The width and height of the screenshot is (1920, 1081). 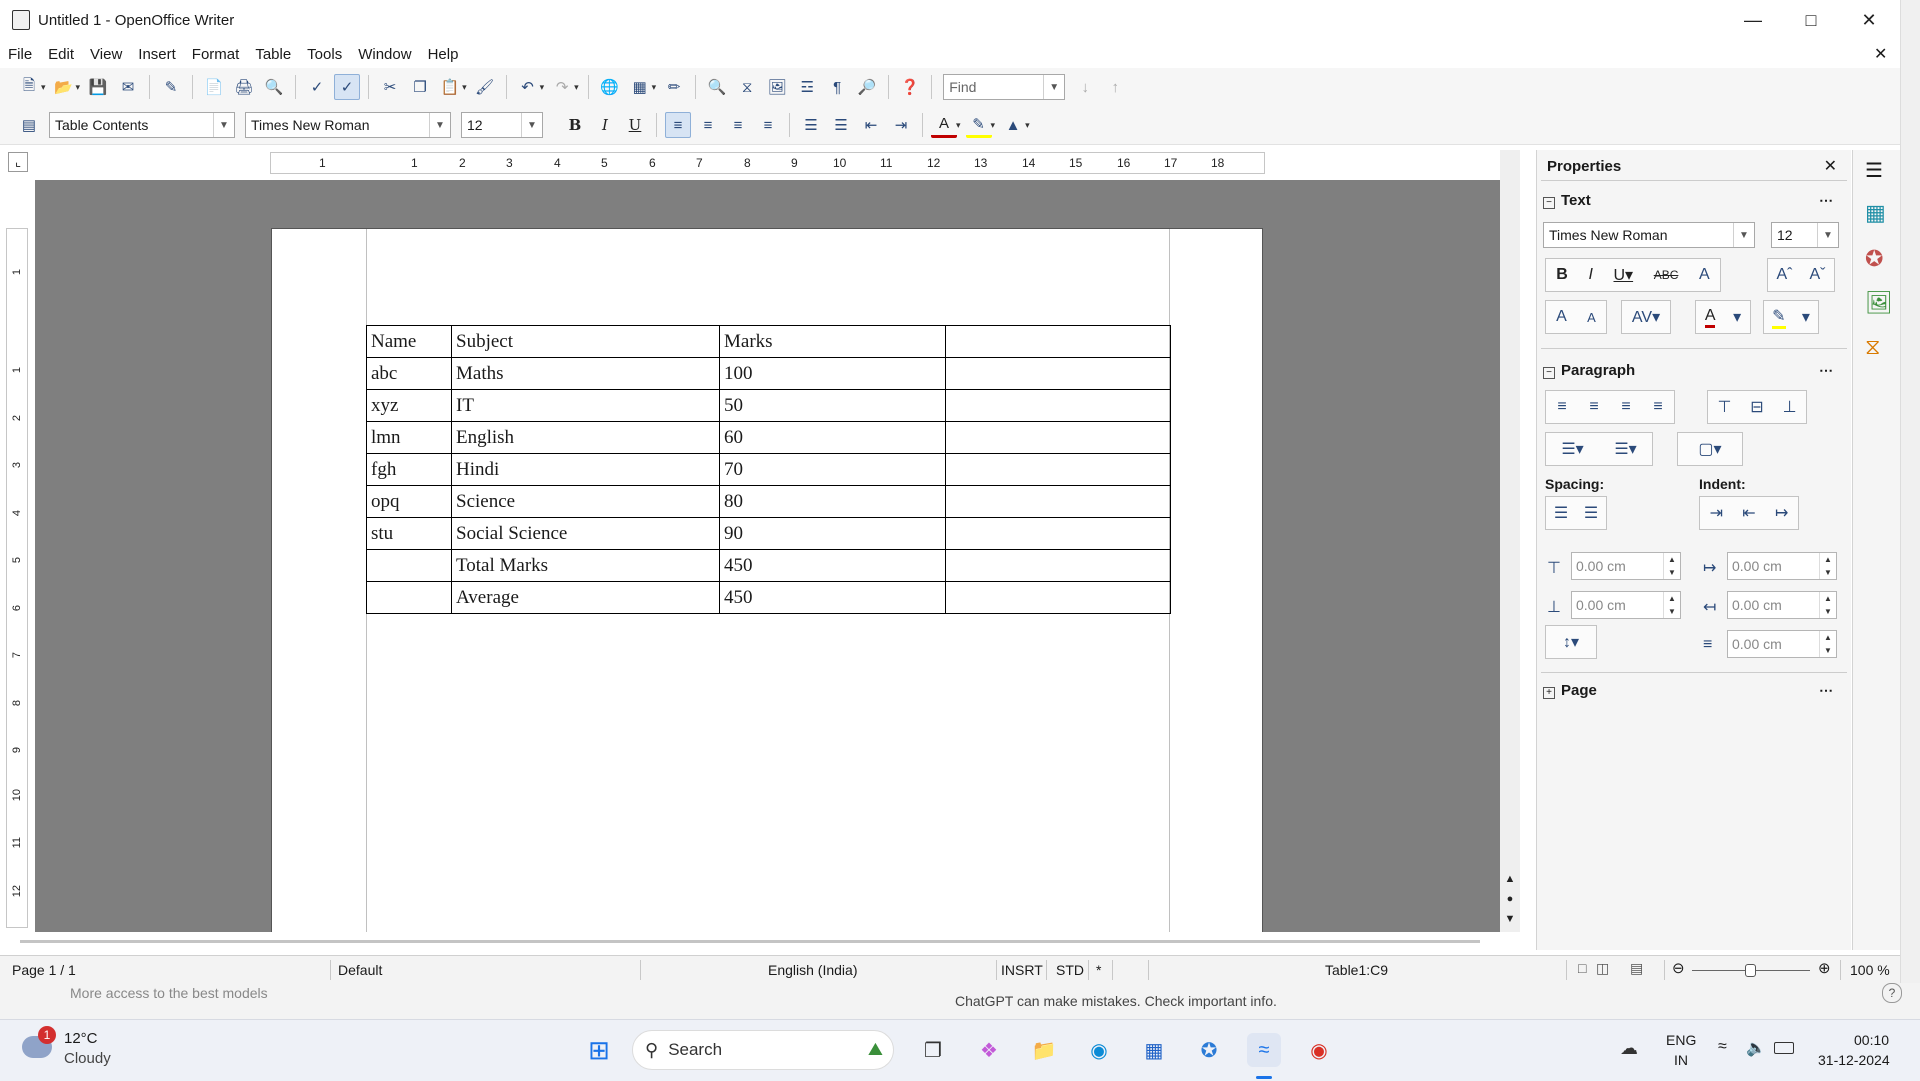 I want to click on align-center-icon: ≡, so click(x=708, y=125).